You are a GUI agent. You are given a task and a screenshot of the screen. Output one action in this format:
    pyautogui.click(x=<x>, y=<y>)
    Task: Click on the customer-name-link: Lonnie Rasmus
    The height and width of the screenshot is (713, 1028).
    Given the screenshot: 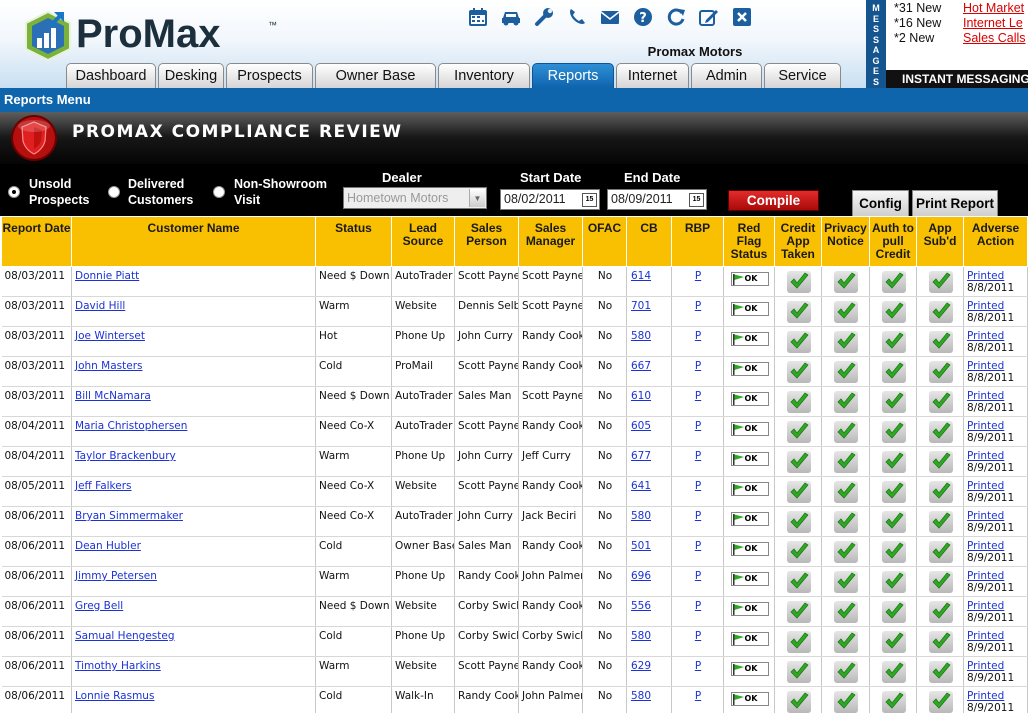 What is the action you would take?
    pyautogui.click(x=114, y=696)
    